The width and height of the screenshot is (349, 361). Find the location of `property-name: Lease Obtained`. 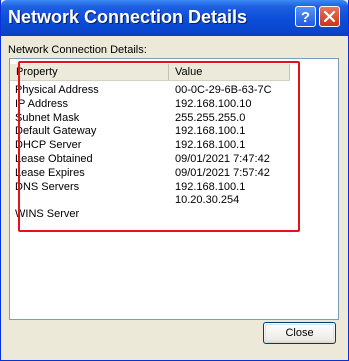

property-name: Lease Obtained is located at coordinates (54, 158).